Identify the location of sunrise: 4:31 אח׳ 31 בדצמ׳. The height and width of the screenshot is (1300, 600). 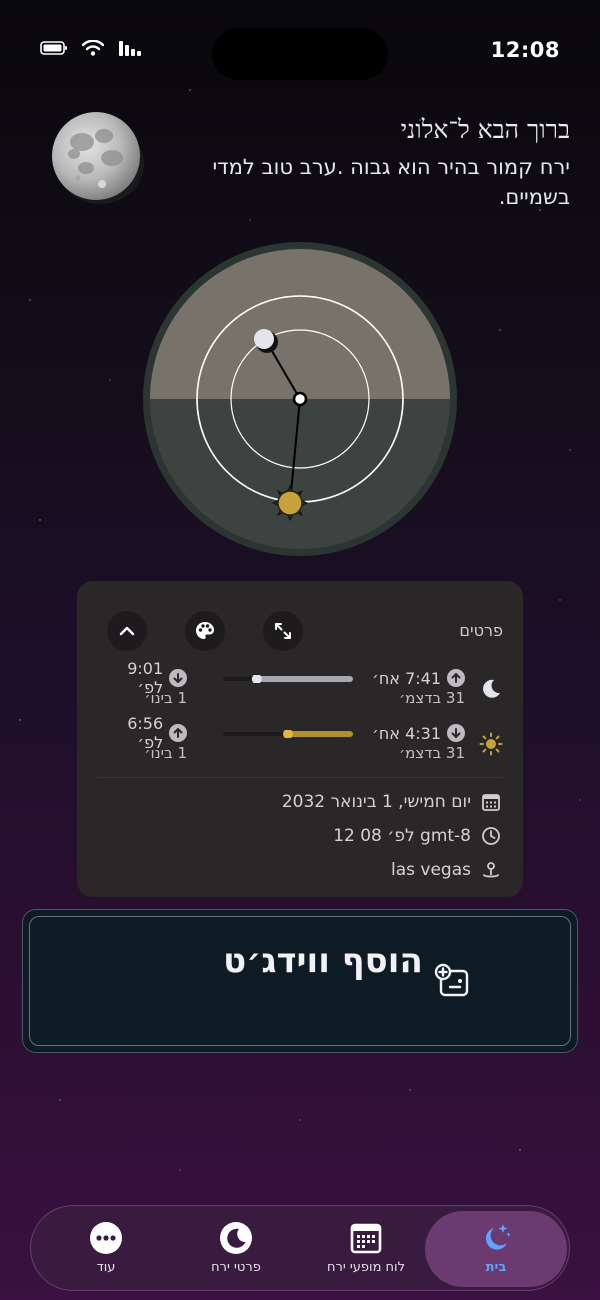
(418, 744).